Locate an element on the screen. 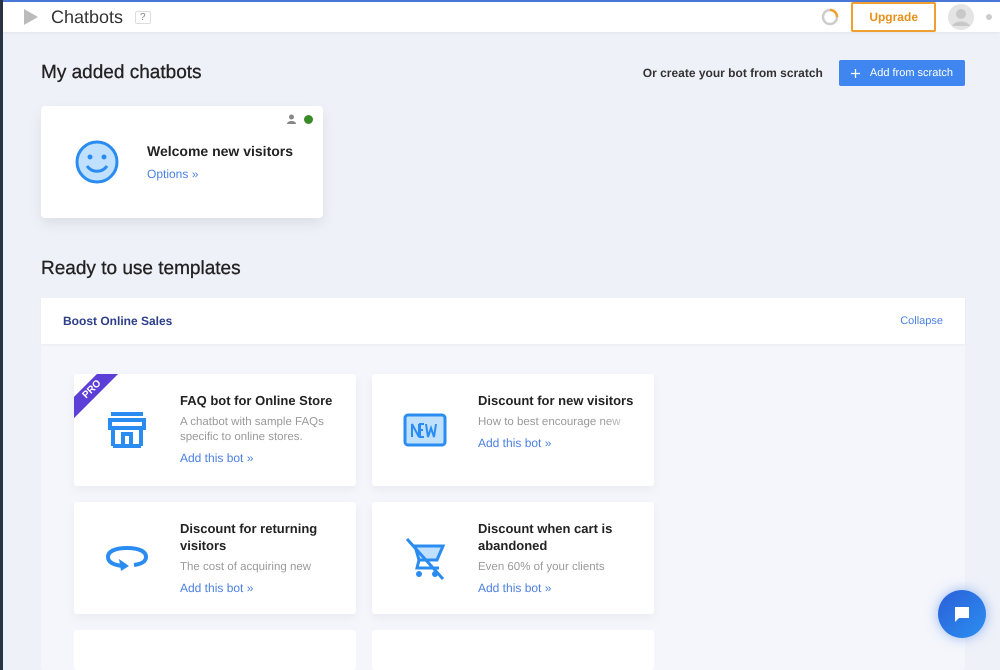  smiley-icon is located at coordinates (97, 162).